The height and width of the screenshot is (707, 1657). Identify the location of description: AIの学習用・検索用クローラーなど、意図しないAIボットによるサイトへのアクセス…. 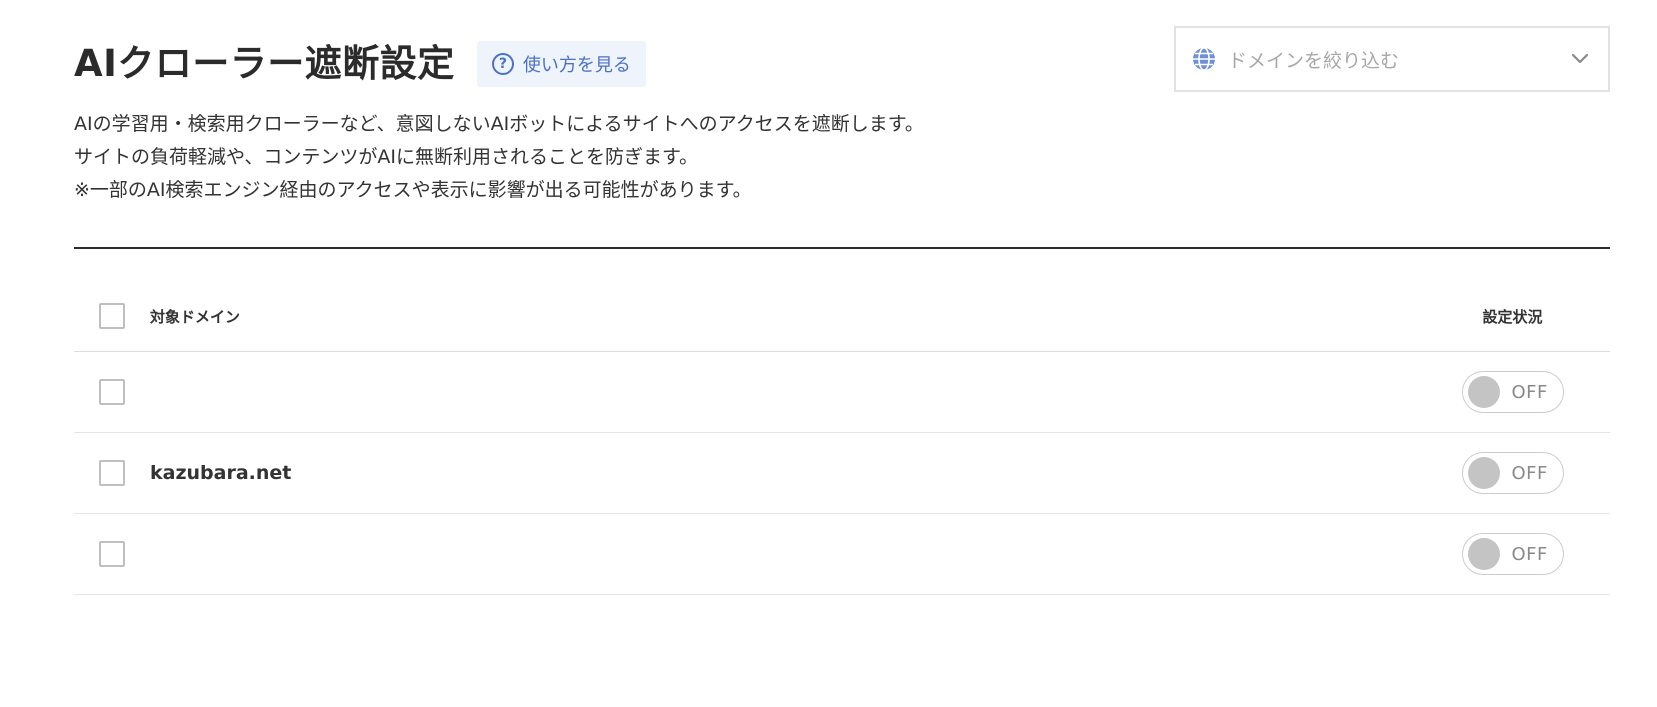
(499, 157).